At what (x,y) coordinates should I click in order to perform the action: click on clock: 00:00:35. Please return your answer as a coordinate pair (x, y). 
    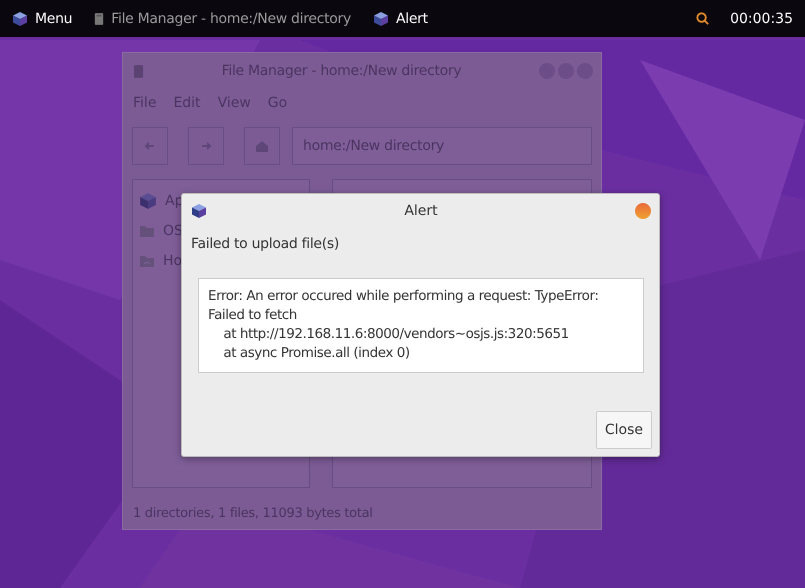
    Looking at the image, I should click on (761, 18).